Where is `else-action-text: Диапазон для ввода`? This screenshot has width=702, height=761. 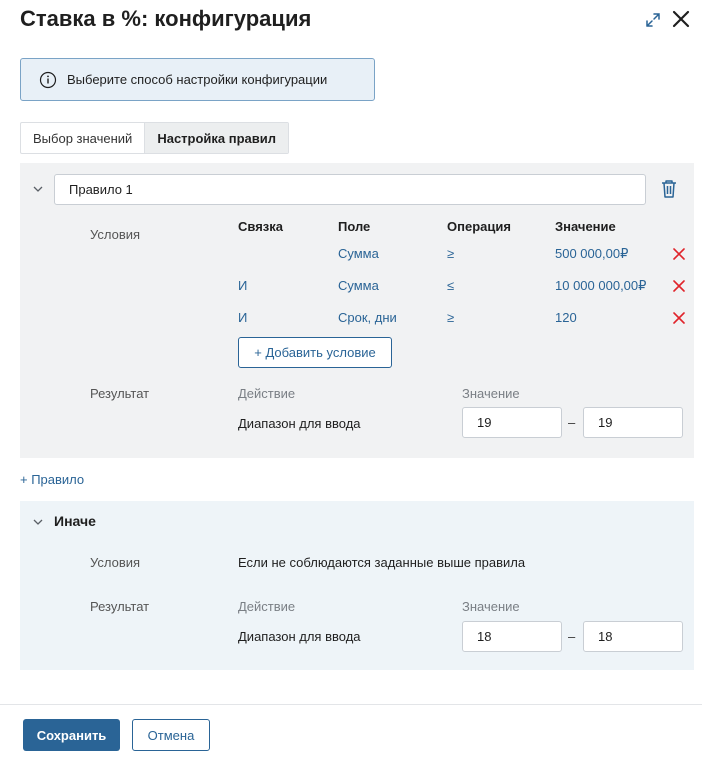
else-action-text: Диапазон для ввода is located at coordinates (299, 636).